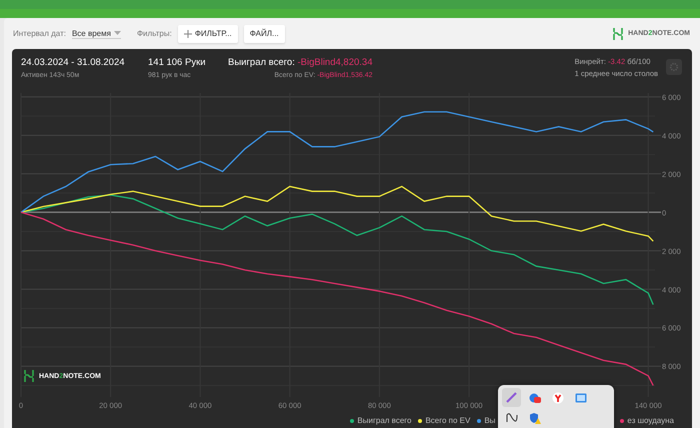  I want to click on filters-label: Фильтры:, so click(154, 33).